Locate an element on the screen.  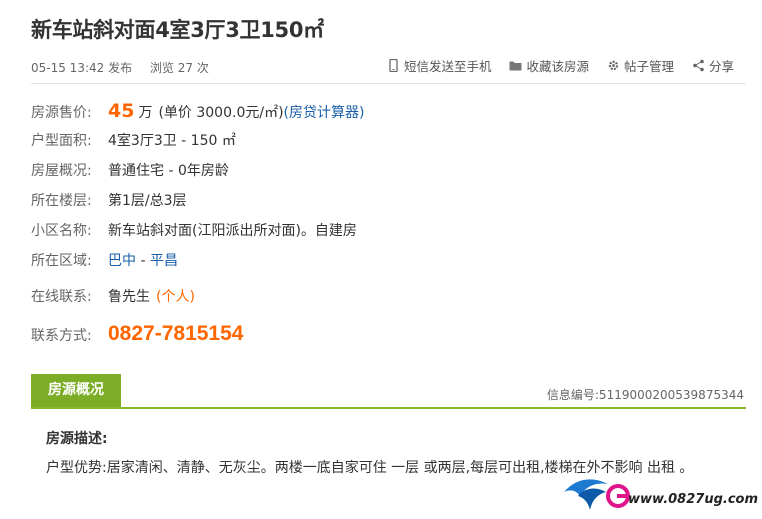
price-unit: 万 is located at coordinates (145, 113).